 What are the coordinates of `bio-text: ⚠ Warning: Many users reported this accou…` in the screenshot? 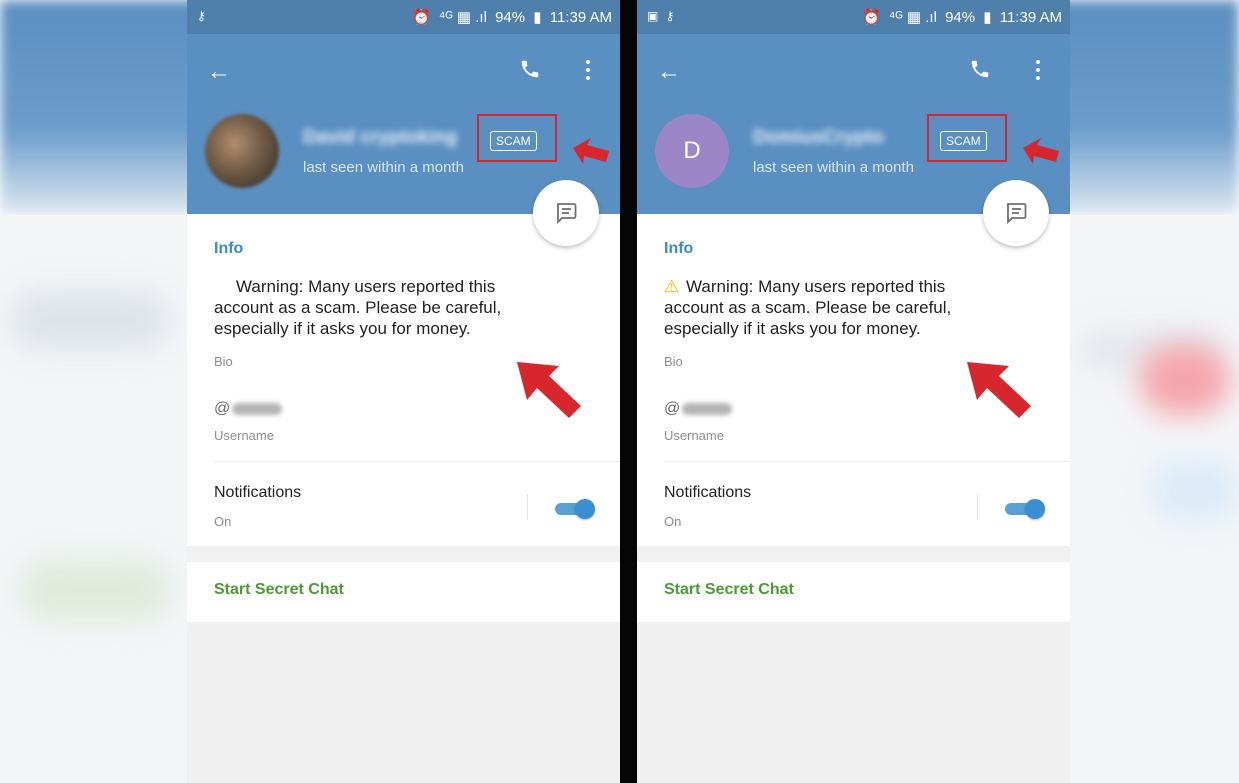 It's located at (824, 307).